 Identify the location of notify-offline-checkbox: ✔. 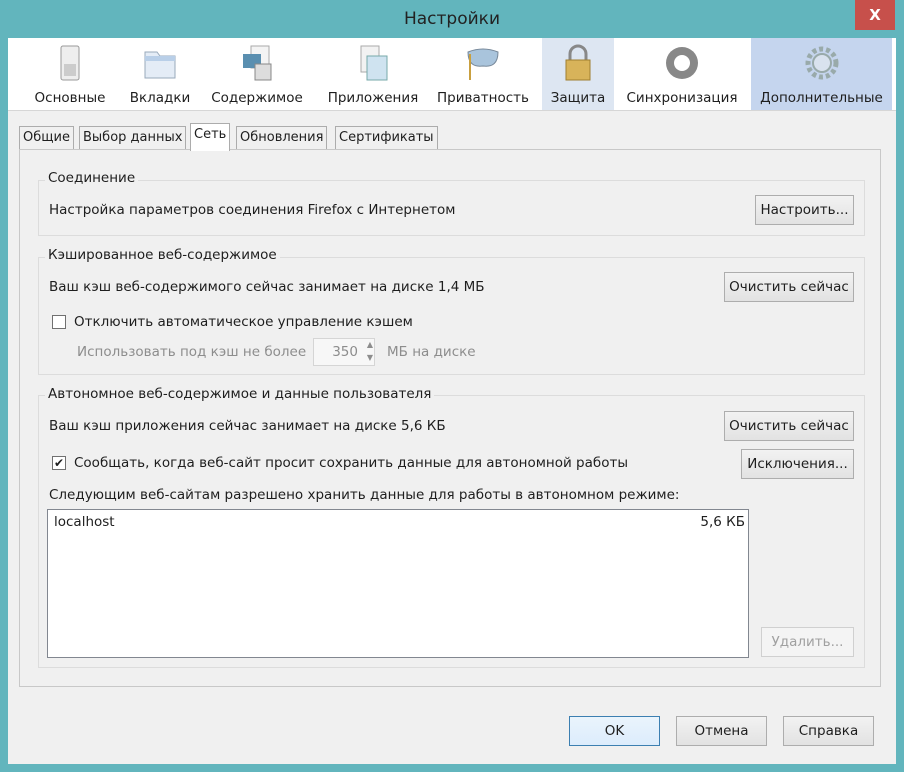
(59, 463).